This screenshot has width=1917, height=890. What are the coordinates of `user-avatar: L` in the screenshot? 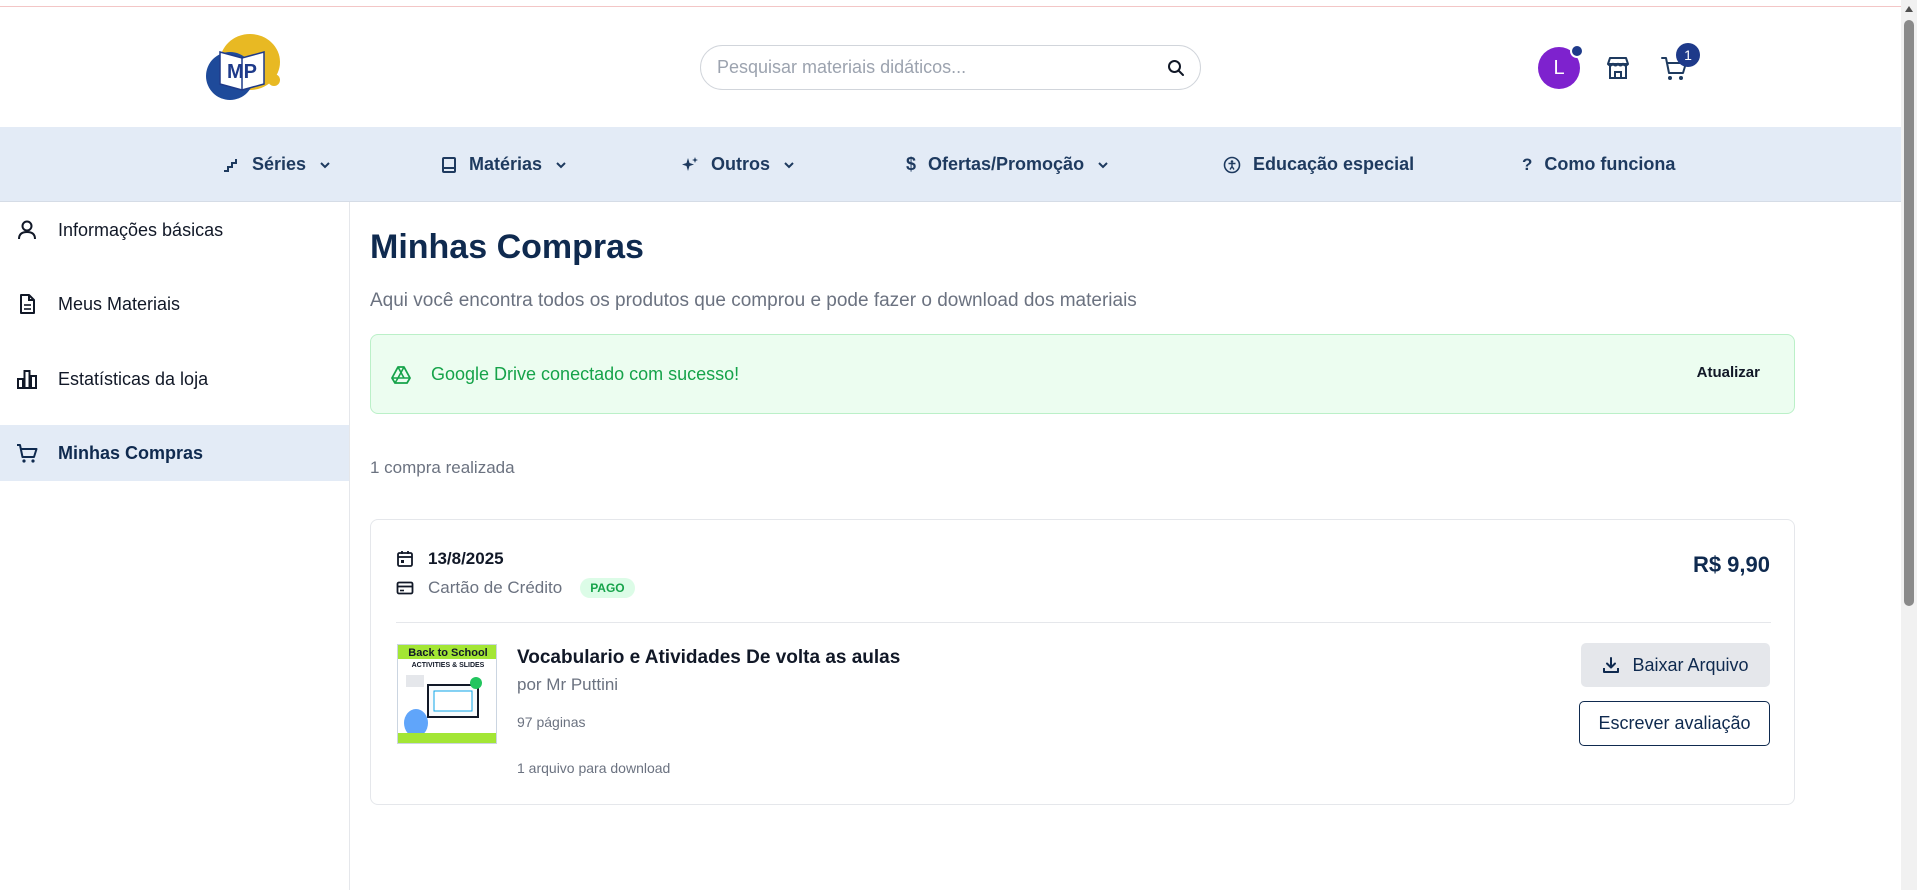 It's located at (1561, 66).